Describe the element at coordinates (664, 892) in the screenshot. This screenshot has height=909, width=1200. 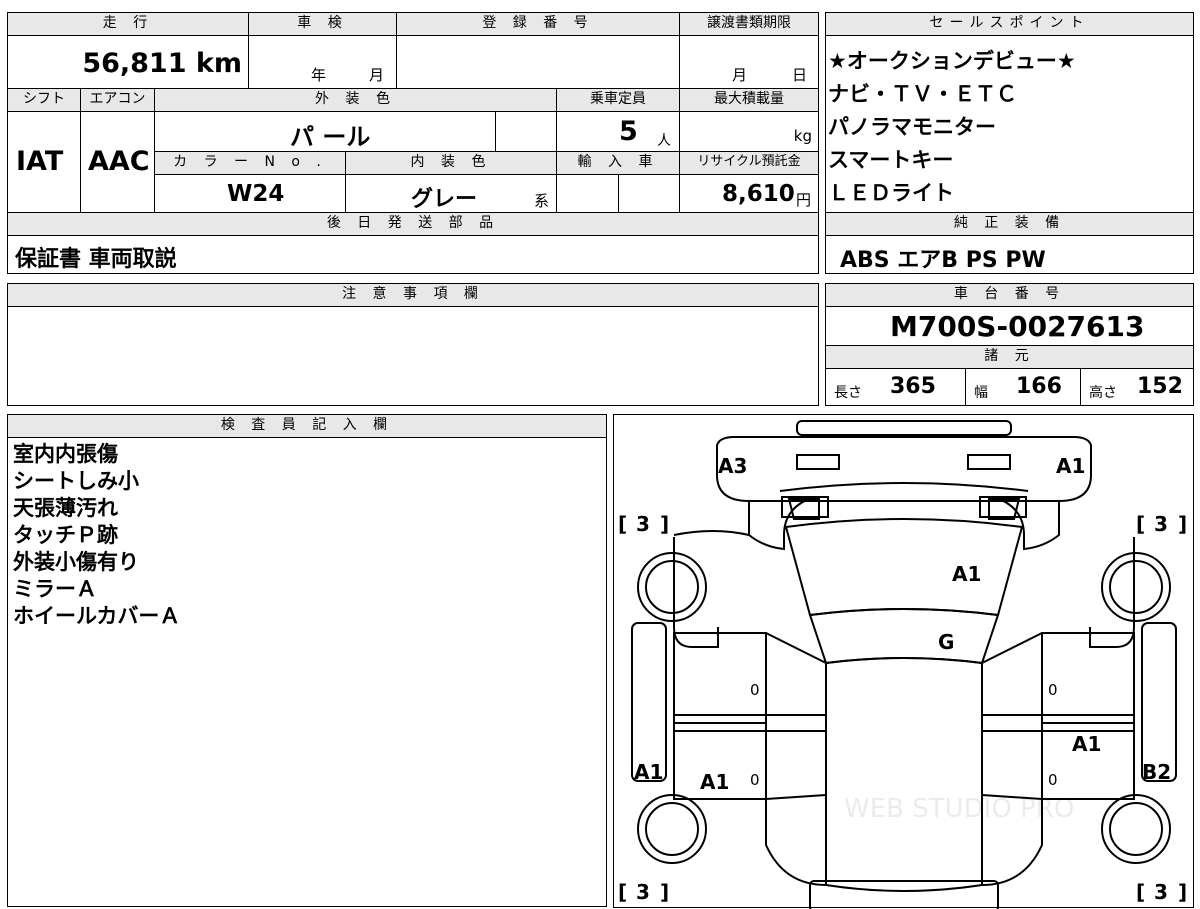
I see `tread-rl-bracket-close: ]` at that location.